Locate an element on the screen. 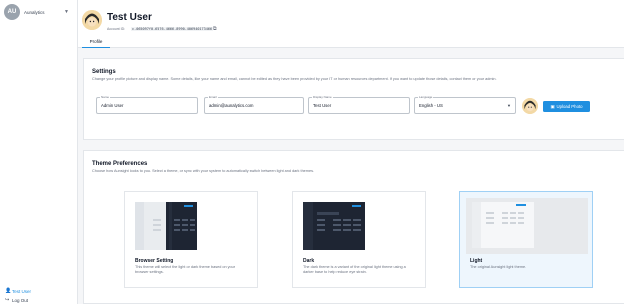 This screenshot has width=624, height=304. name-value: Admin User is located at coordinates (112, 105).